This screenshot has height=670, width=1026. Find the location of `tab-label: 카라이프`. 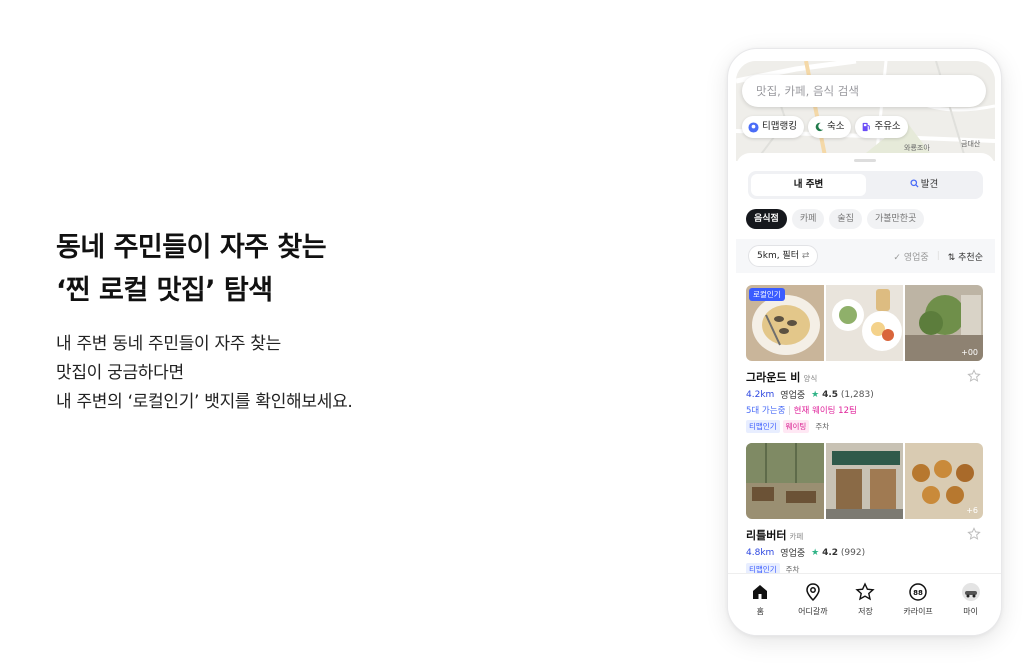

tab-label: 카라이프 is located at coordinates (918, 611).